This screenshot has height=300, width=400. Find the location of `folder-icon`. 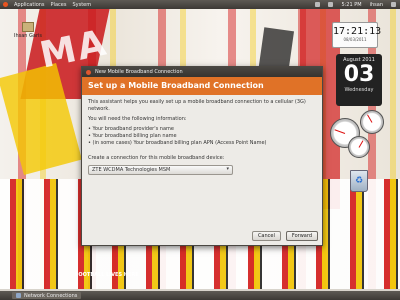

folder-icon is located at coordinates (28, 27).